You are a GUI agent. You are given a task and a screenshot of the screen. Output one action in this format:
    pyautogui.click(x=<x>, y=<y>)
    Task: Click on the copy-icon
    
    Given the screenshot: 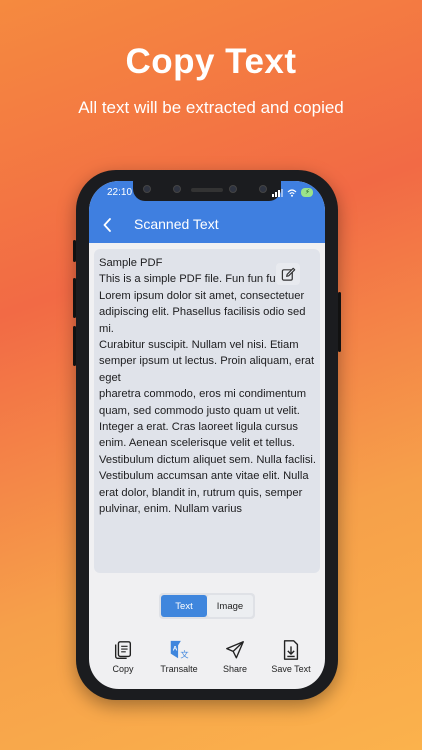 What is the action you would take?
    pyautogui.click(x=123, y=650)
    